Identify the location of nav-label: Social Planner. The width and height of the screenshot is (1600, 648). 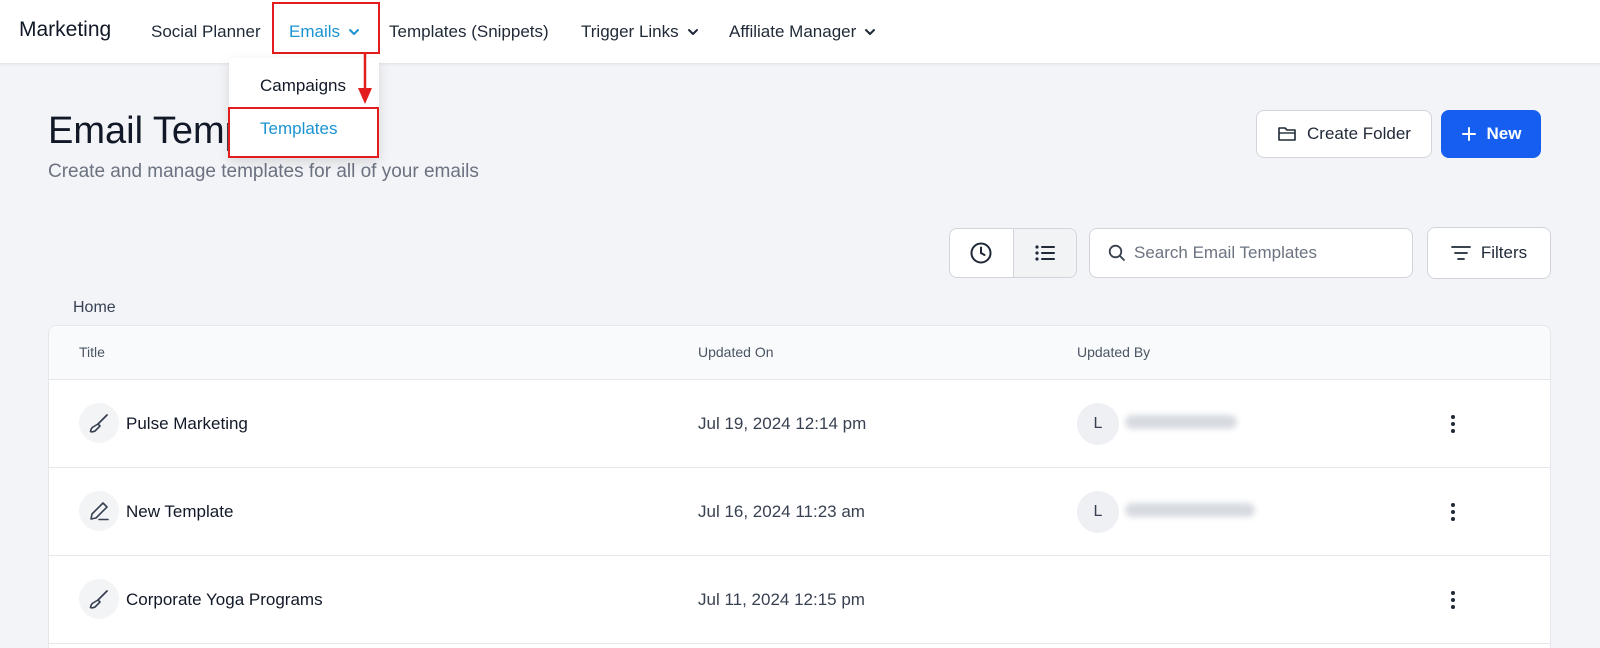
(206, 31).